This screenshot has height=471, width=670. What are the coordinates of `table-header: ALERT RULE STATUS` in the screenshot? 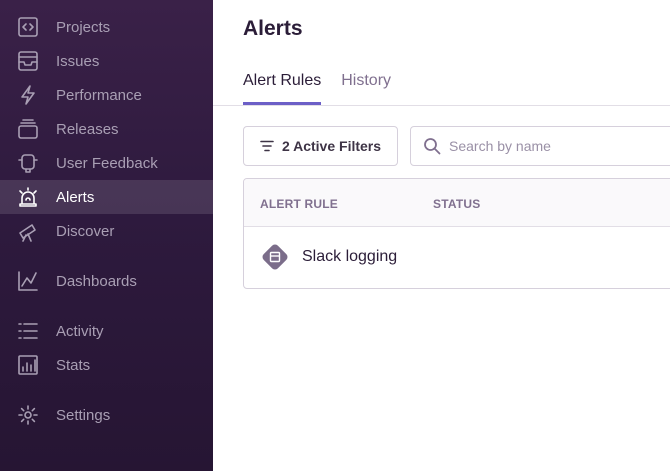 It's located at (457, 203).